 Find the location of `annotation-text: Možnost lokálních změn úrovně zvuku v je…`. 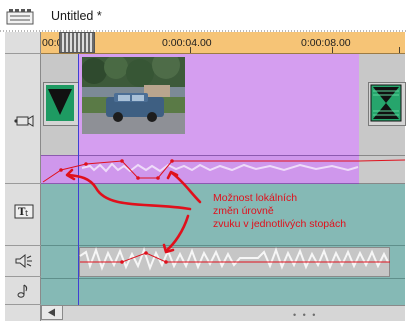

annotation-text: Možnost lokálních změn úrovně zvuku v je… is located at coordinates (279, 211).